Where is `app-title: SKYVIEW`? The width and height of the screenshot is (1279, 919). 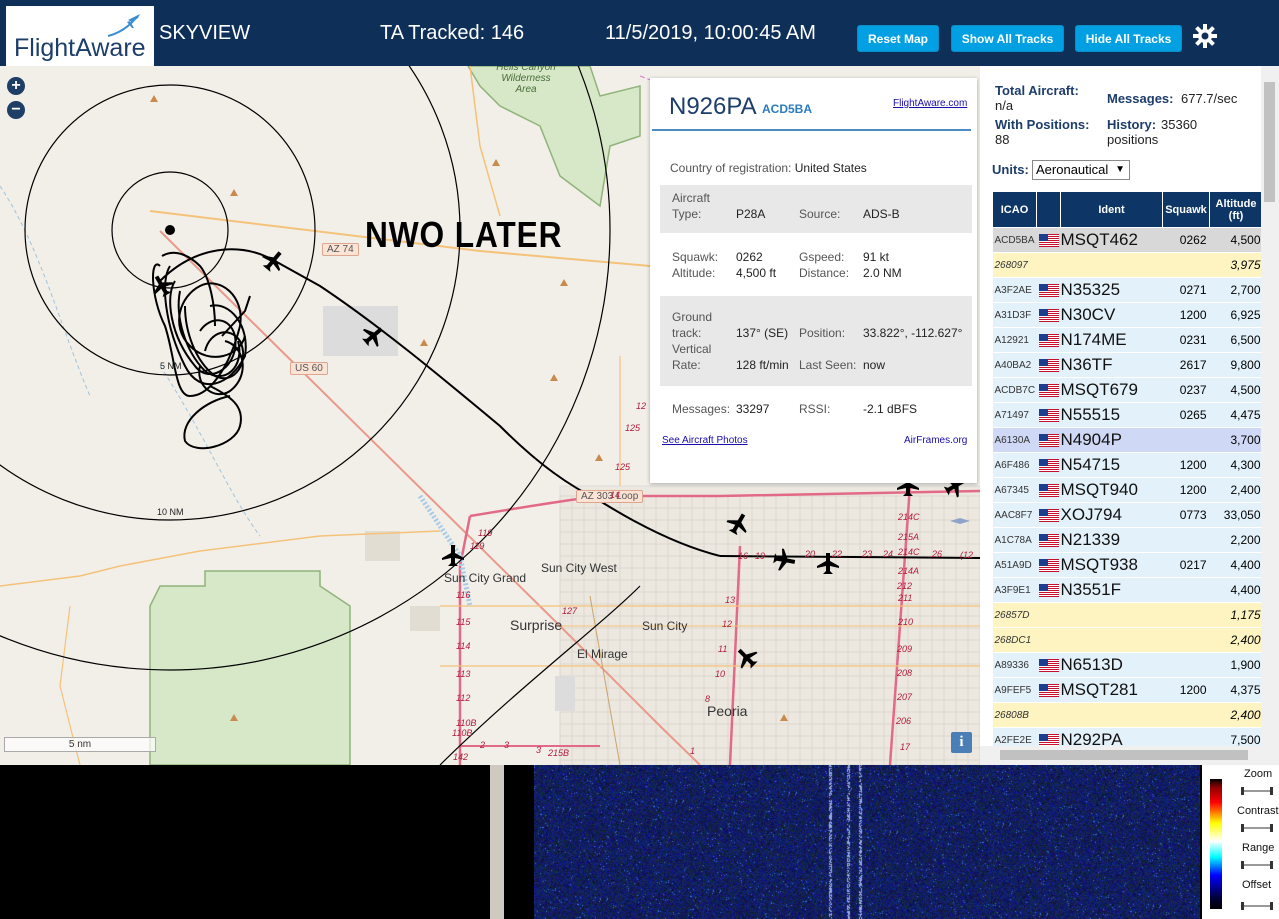 app-title: SKYVIEW is located at coordinates (205, 33).